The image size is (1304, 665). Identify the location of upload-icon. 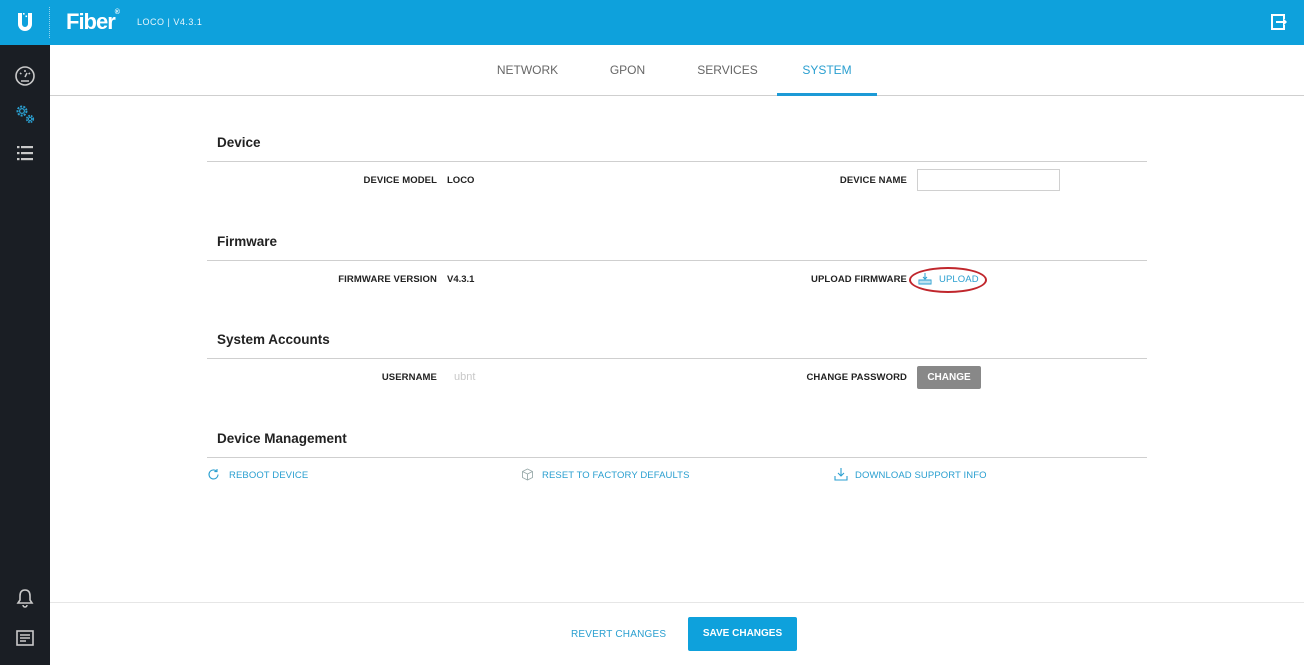
(925, 279).